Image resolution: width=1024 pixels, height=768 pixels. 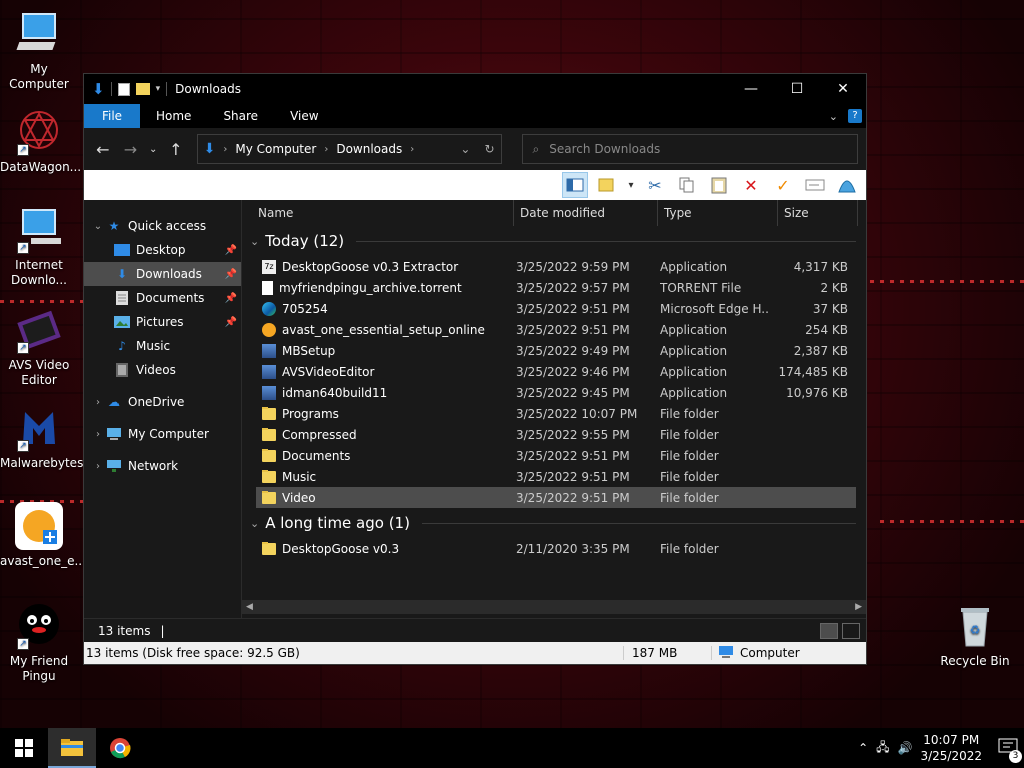 What do you see at coordinates (797, 89) in the screenshot?
I see `maximize-button: ☐` at bounding box center [797, 89].